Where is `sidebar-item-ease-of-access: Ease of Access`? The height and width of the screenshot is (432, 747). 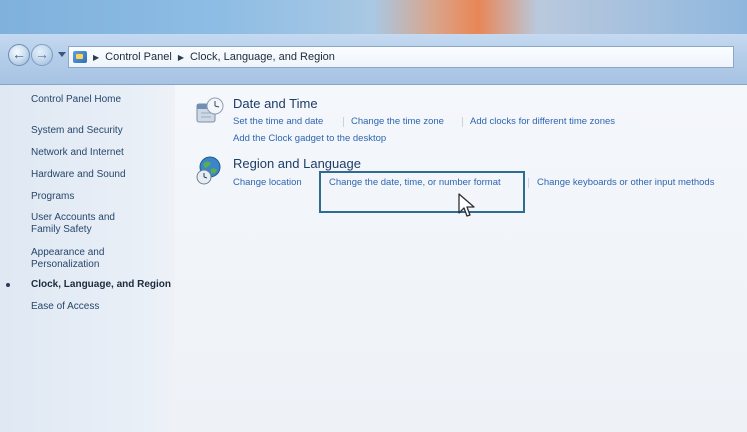
sidebar-item-ease-of-access: Ease of Access is located at coordinates (101, 307).